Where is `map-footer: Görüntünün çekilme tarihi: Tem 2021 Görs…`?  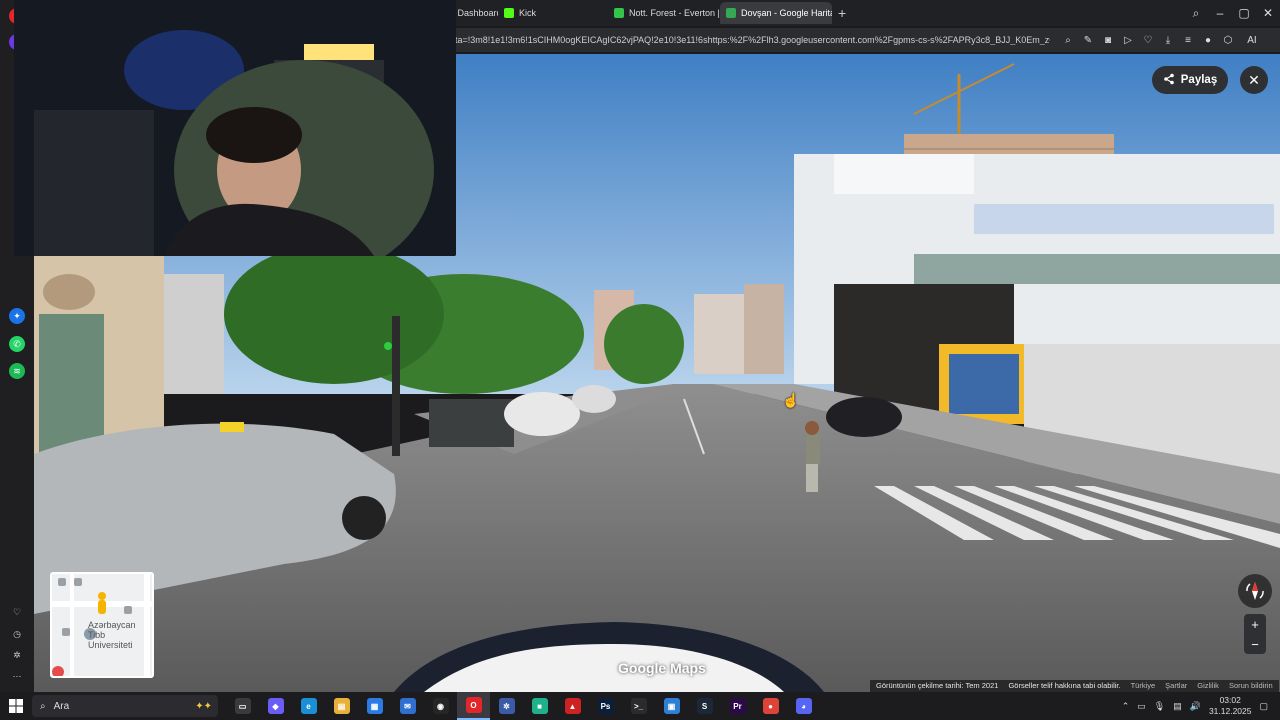
map-footer: Görüntünün çekilme tarihi: Tem 2021 Görs… is located at coordinates (1074, 686).